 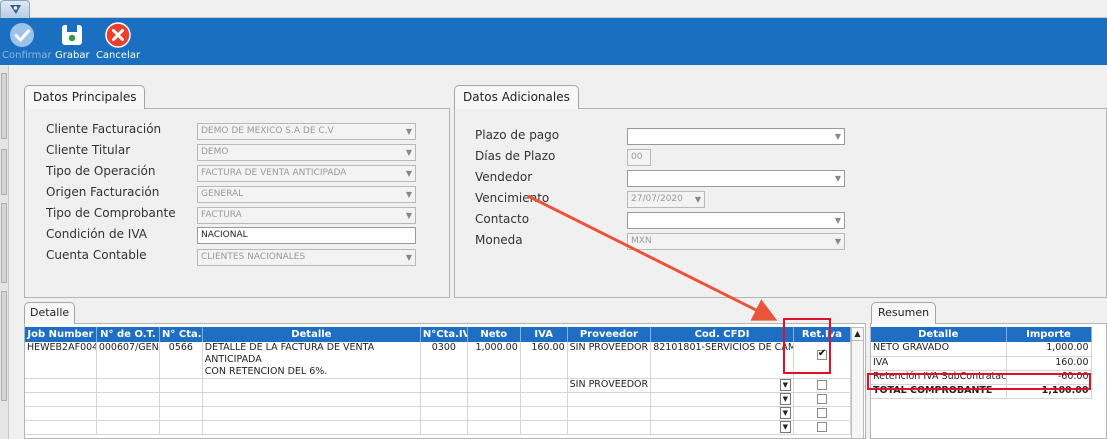 I want to click on tab-resumen: Resumen, so click(x=904, y=313).